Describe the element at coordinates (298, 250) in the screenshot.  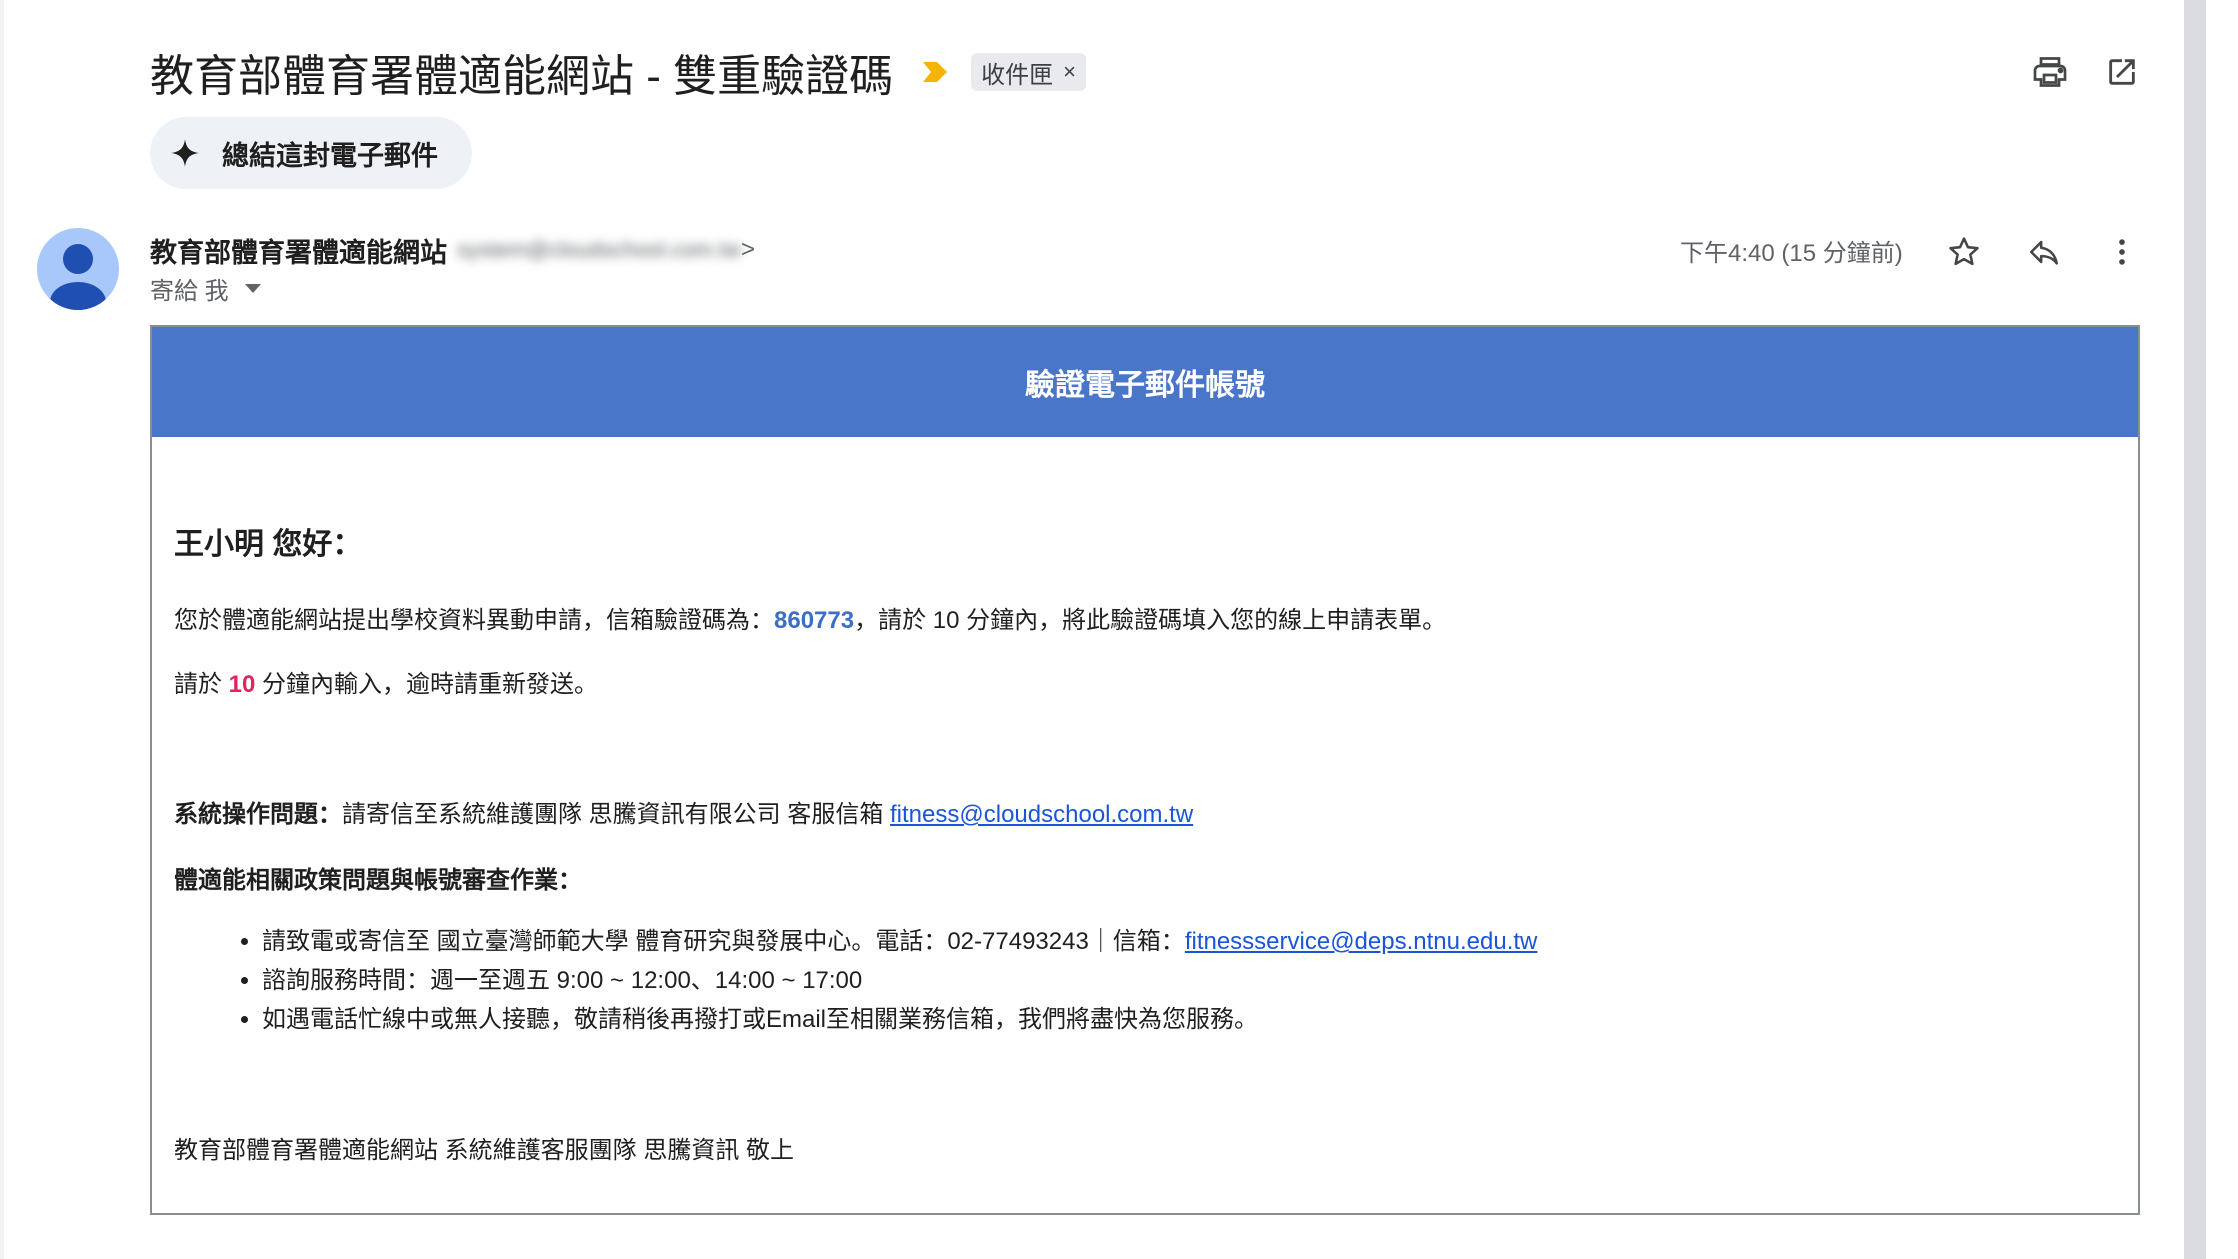
I see `sender-name: 教育部體育署體適能網站` at that location.